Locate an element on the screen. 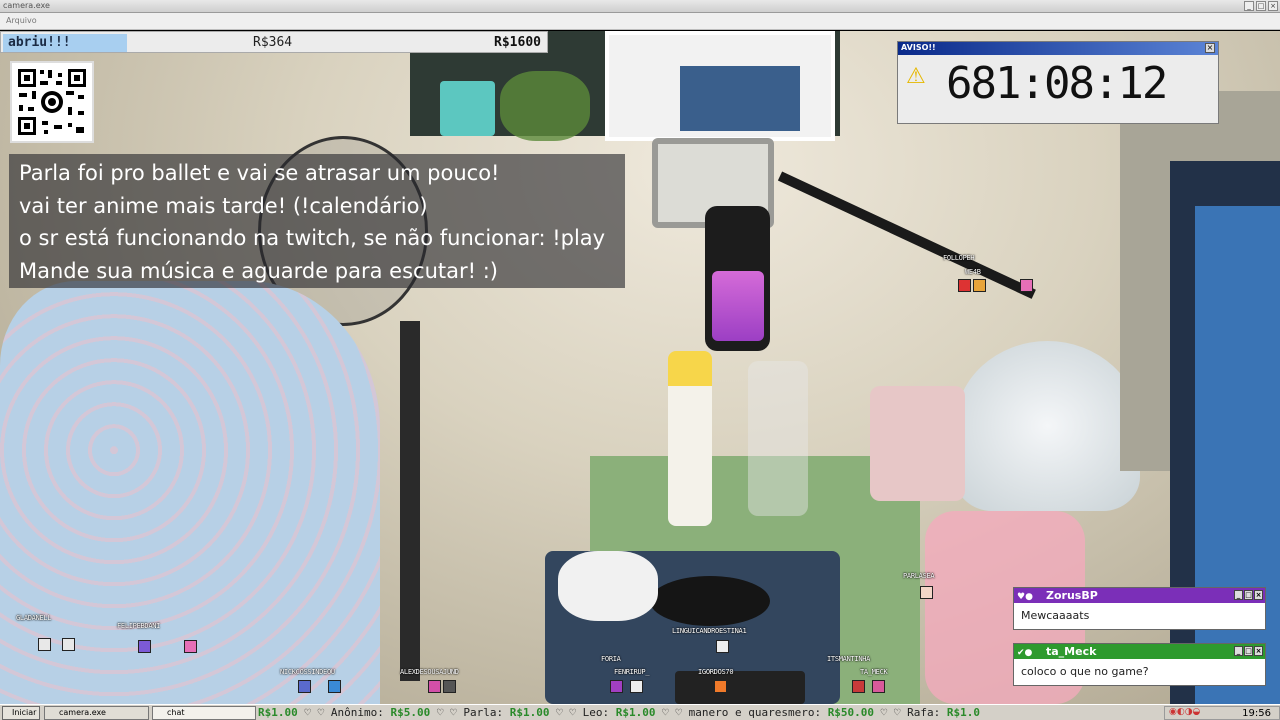 Image resolution: width=1280 pixels, height=720 pixels. viewer-name: ALEXDESOUSAJUND is located at coordinates (429, 672).